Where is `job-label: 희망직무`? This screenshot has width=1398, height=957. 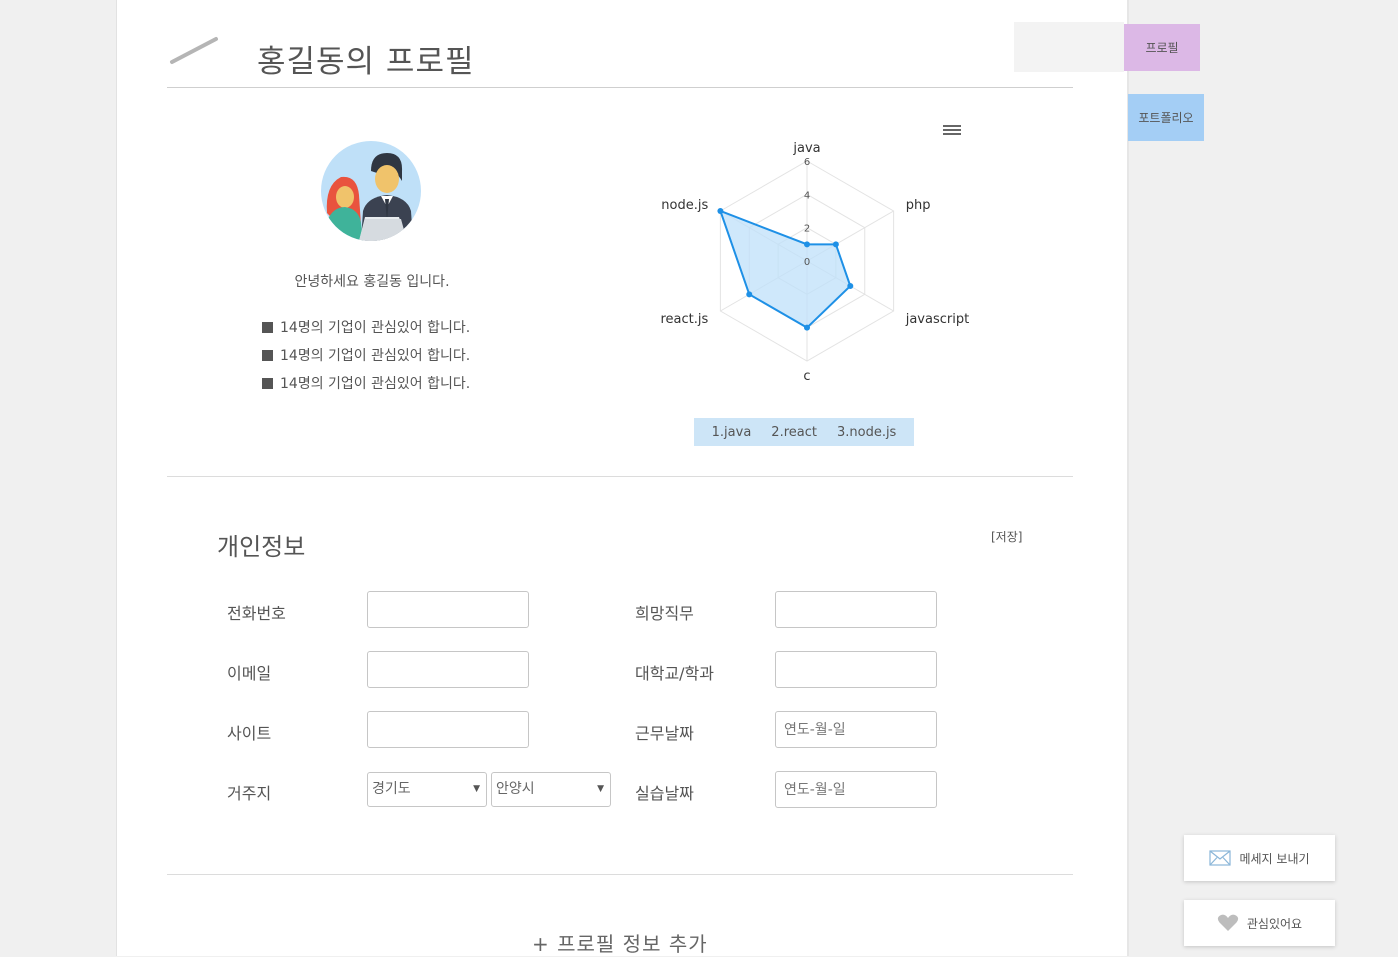 job-label: 희망직무 is located at coordinates (664, 613).